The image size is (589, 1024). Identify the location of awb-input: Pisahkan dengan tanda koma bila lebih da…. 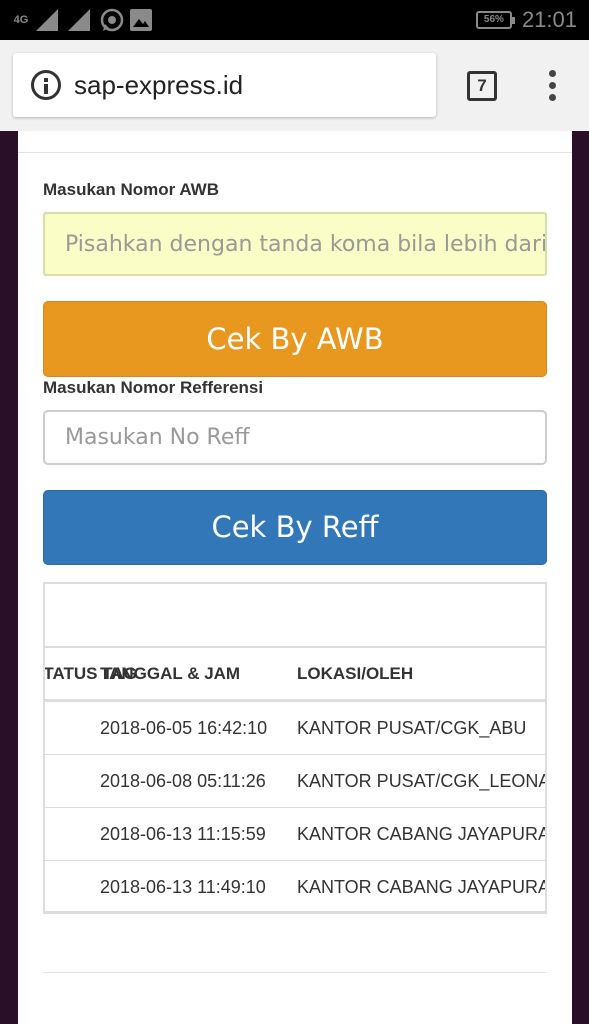
(295, 244).